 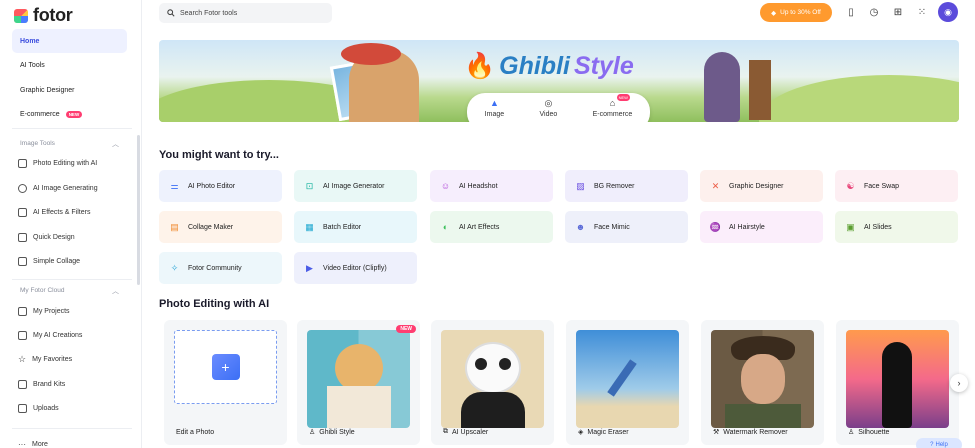 I want to click on watermark-icon: ⚒, so click(x=716, y=432).